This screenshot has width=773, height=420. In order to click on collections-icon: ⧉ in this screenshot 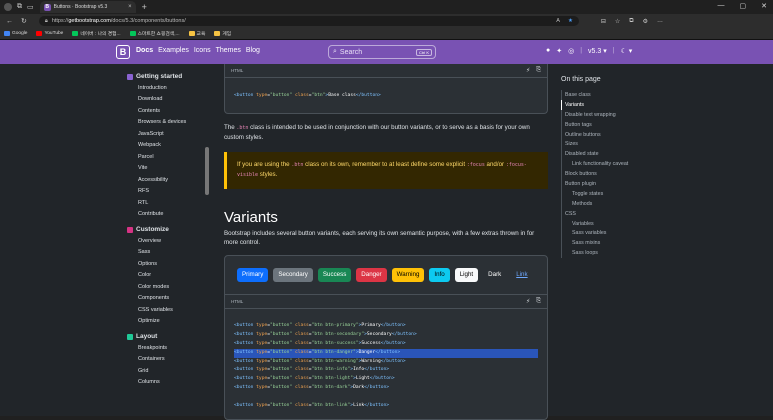, I will do `click(631, 21)`.